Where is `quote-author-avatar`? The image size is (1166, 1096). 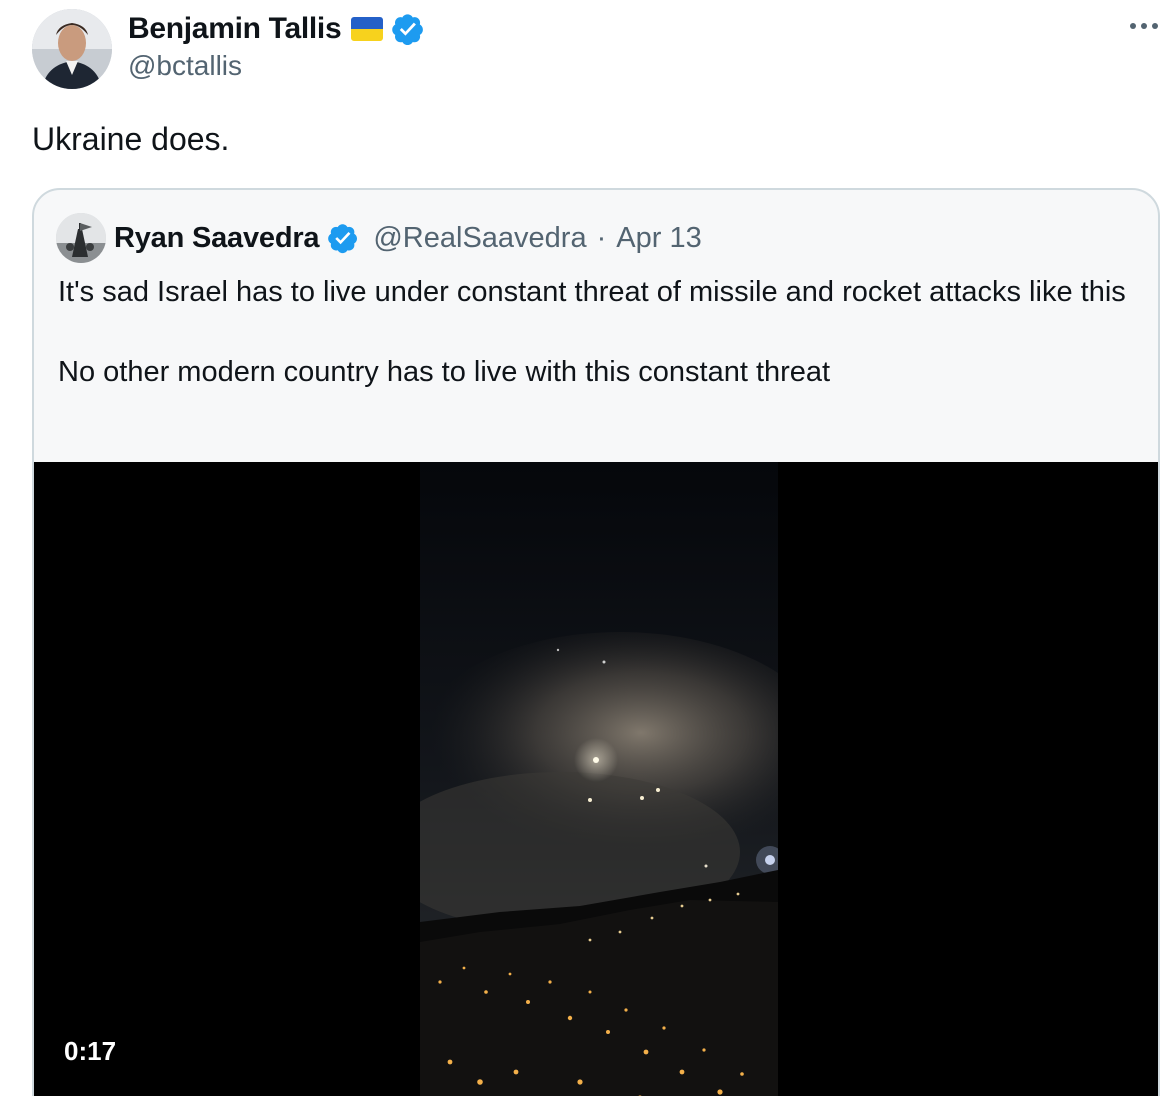 quote-author-avatar is located at coordinates (81, 238).